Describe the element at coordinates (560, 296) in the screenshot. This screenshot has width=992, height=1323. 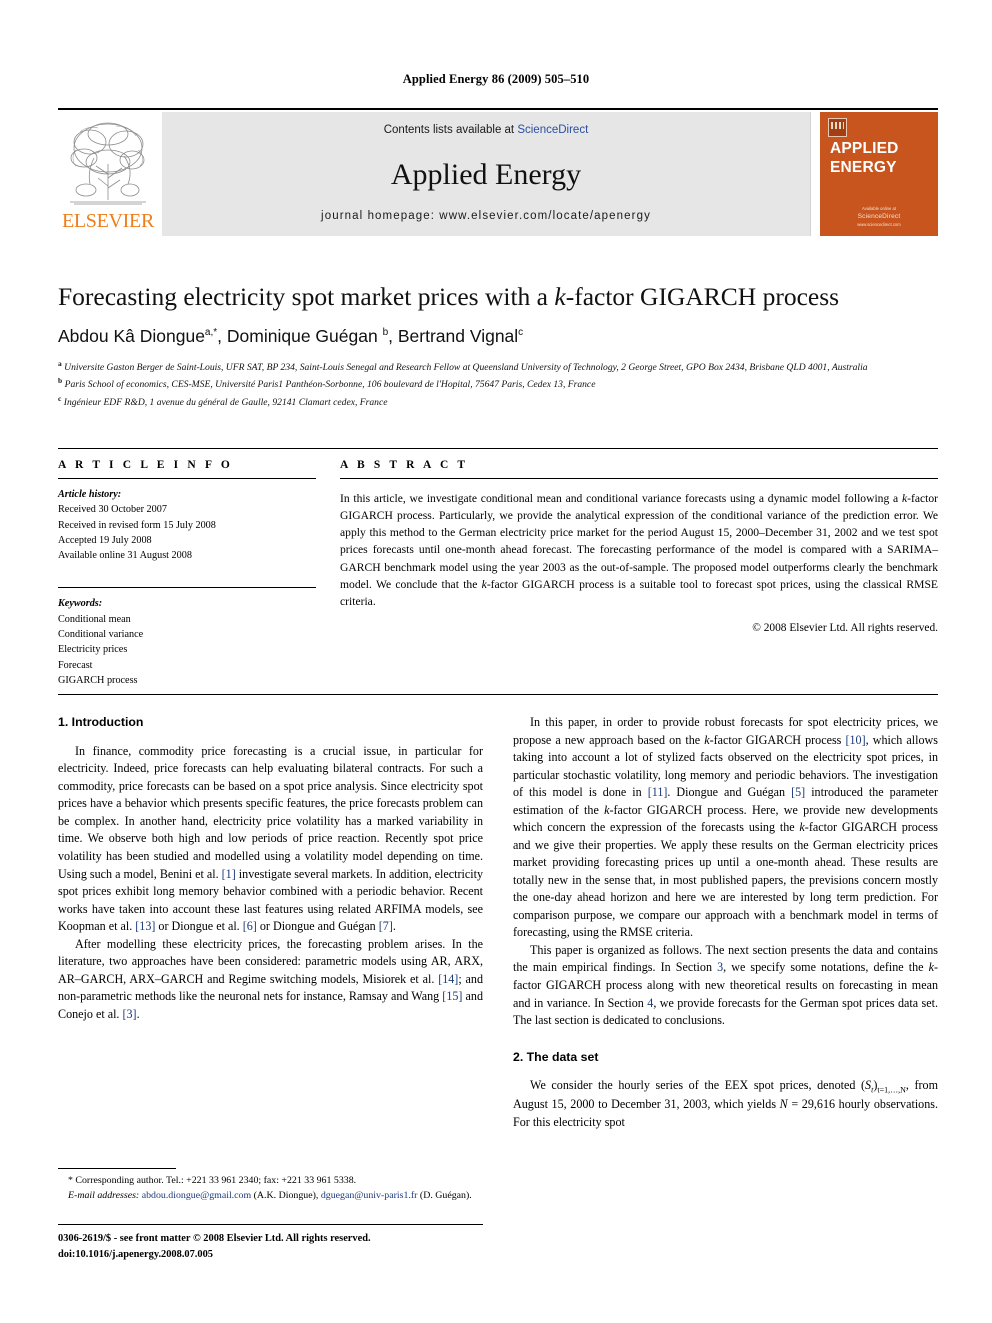
I see `title-k-italic: k` at that location.